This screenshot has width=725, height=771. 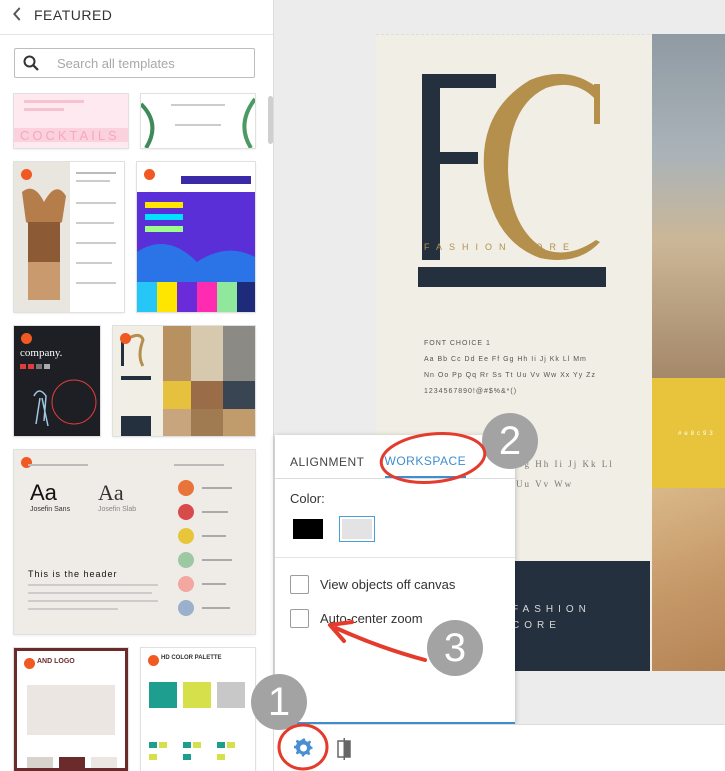 I want to click on fc-logo-c, so click(x=541, y=167).